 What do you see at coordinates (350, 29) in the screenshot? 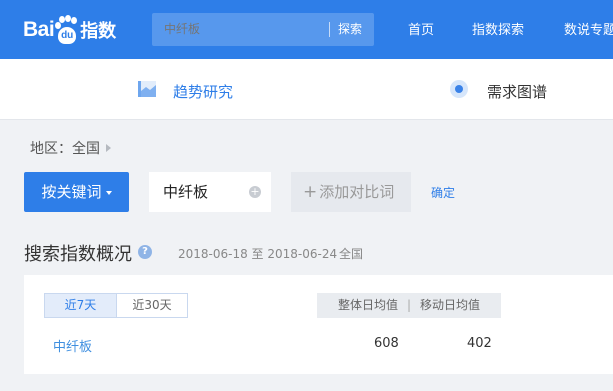
I see `explore-button: 探索` at bounding box center [350, 29].